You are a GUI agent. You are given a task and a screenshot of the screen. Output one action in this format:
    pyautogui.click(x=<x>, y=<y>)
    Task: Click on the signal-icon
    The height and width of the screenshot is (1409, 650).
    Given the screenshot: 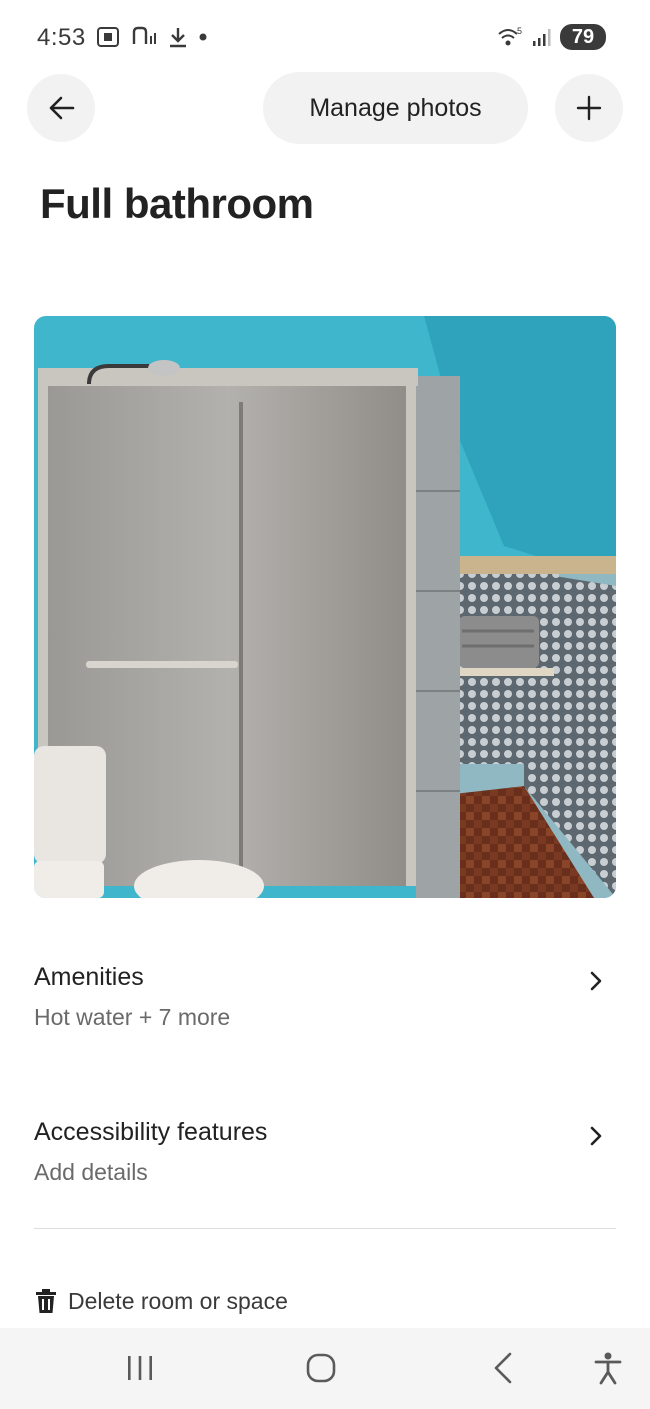 What is the action you would take?
    pyautogui.click(x=542, y=37)
    